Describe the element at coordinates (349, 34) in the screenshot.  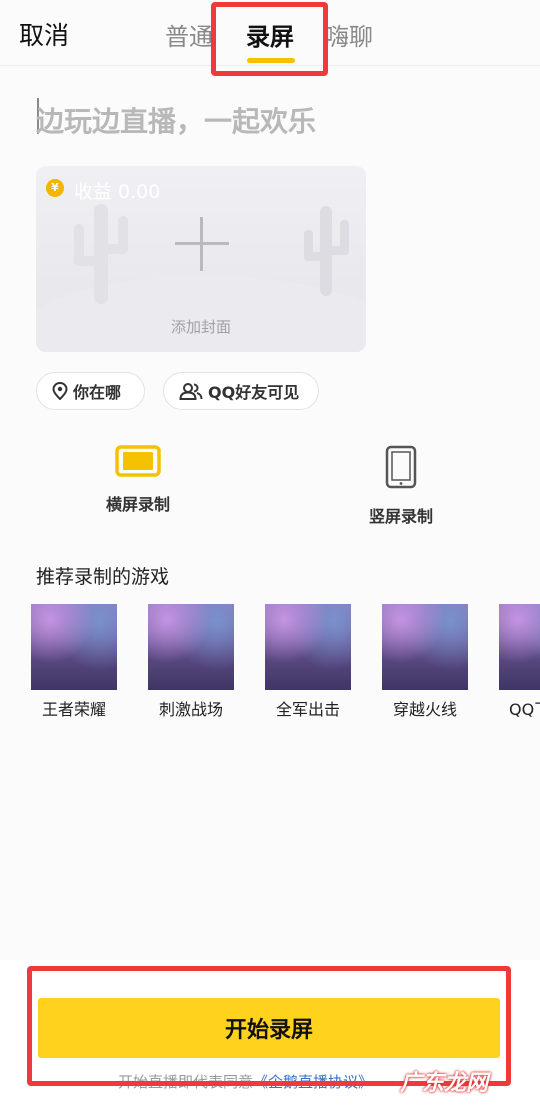
I see `tab-chat: 嗨聊` at that location.